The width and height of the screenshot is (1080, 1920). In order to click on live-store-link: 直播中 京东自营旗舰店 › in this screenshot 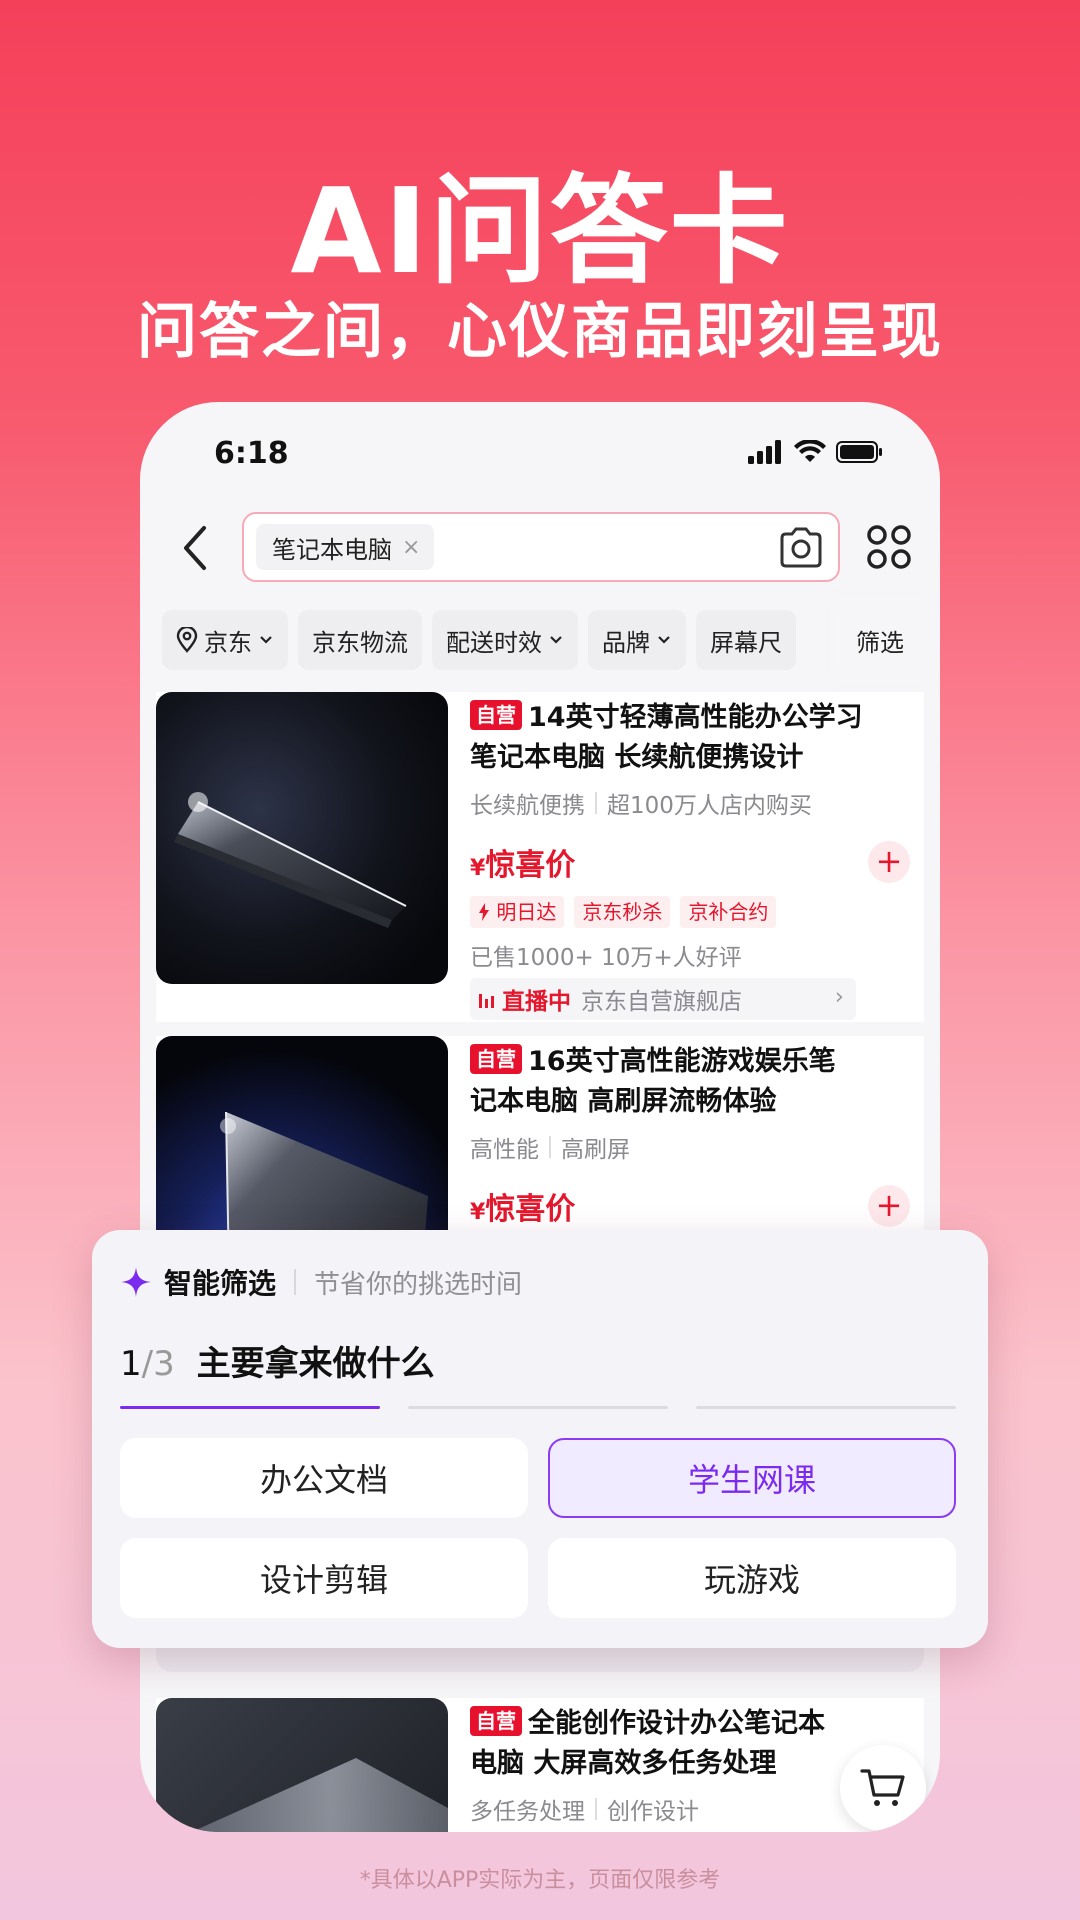, I will do `click(663, 999)`.